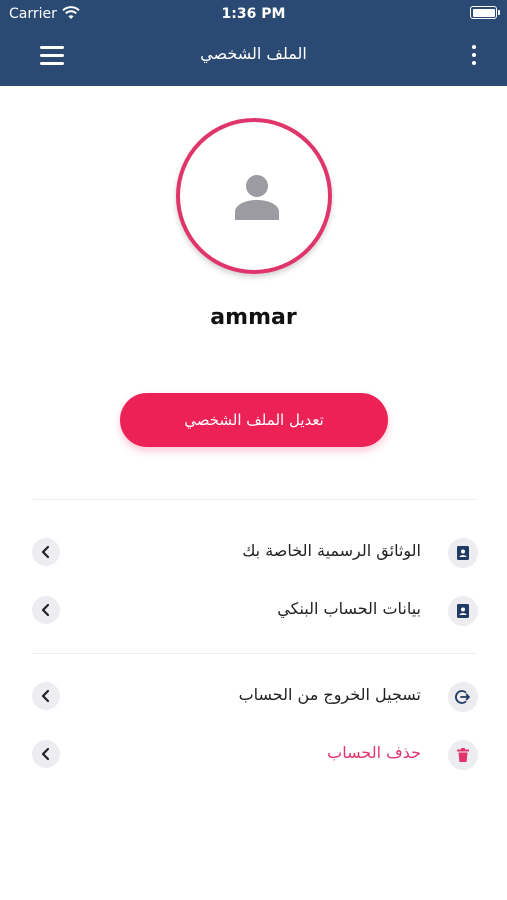 The image size is (507, 900). What do you see at coordinates (474, 56) in the screenshot?
I see `more-options-button` at bounding box center [474, 56].